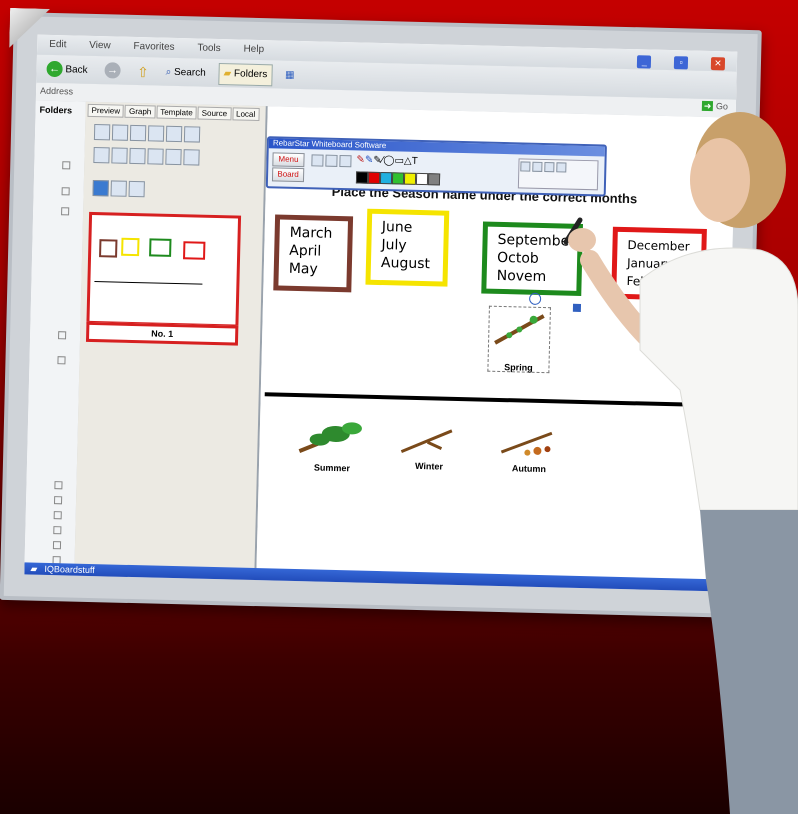  Describe the element at coordinates (582, 240) in the screenshot. I see `hand` at that location.